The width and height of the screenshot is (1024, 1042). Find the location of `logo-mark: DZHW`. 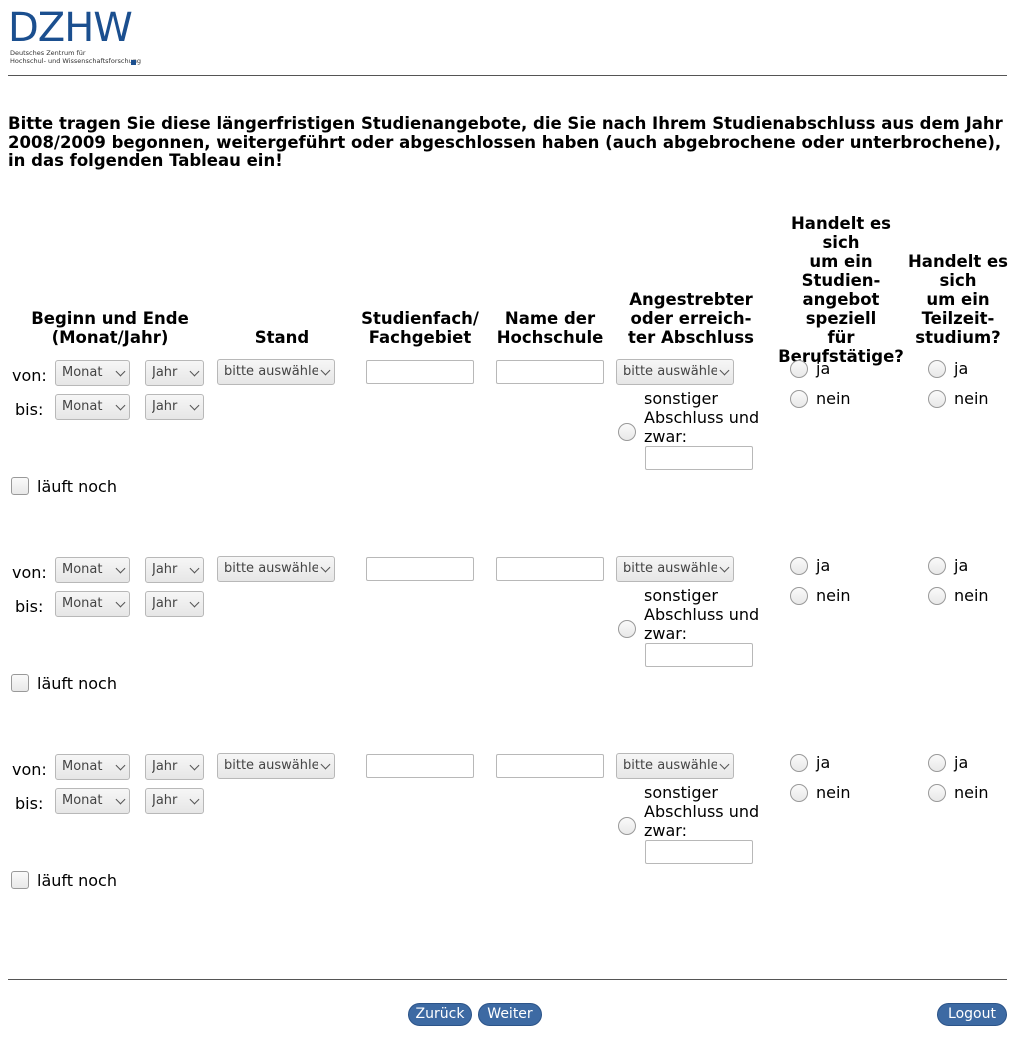

logo-mark: DZHW is located at coordinates (70, 28).